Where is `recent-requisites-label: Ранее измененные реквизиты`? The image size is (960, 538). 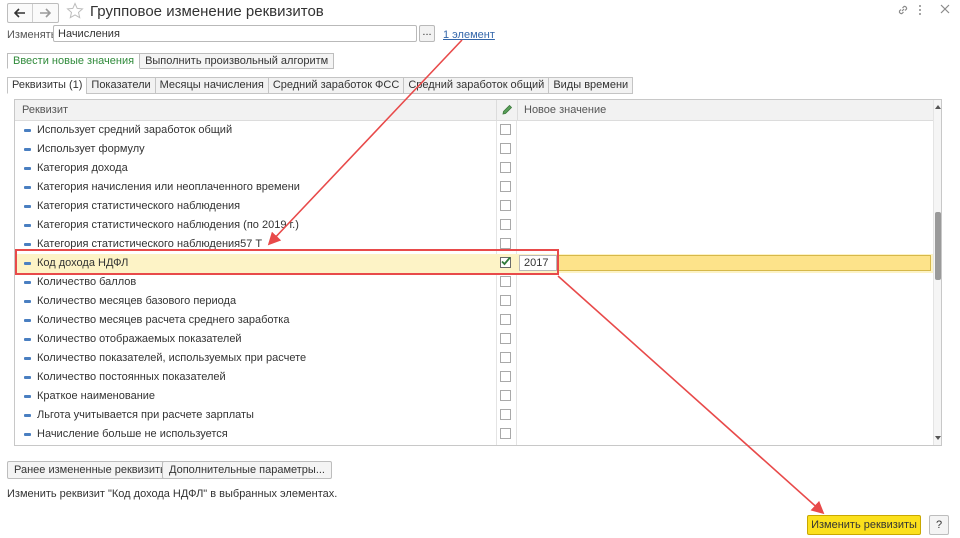
recent-requisites-label: Ранее измененные реквизиты is located at coordinates (91, 470).